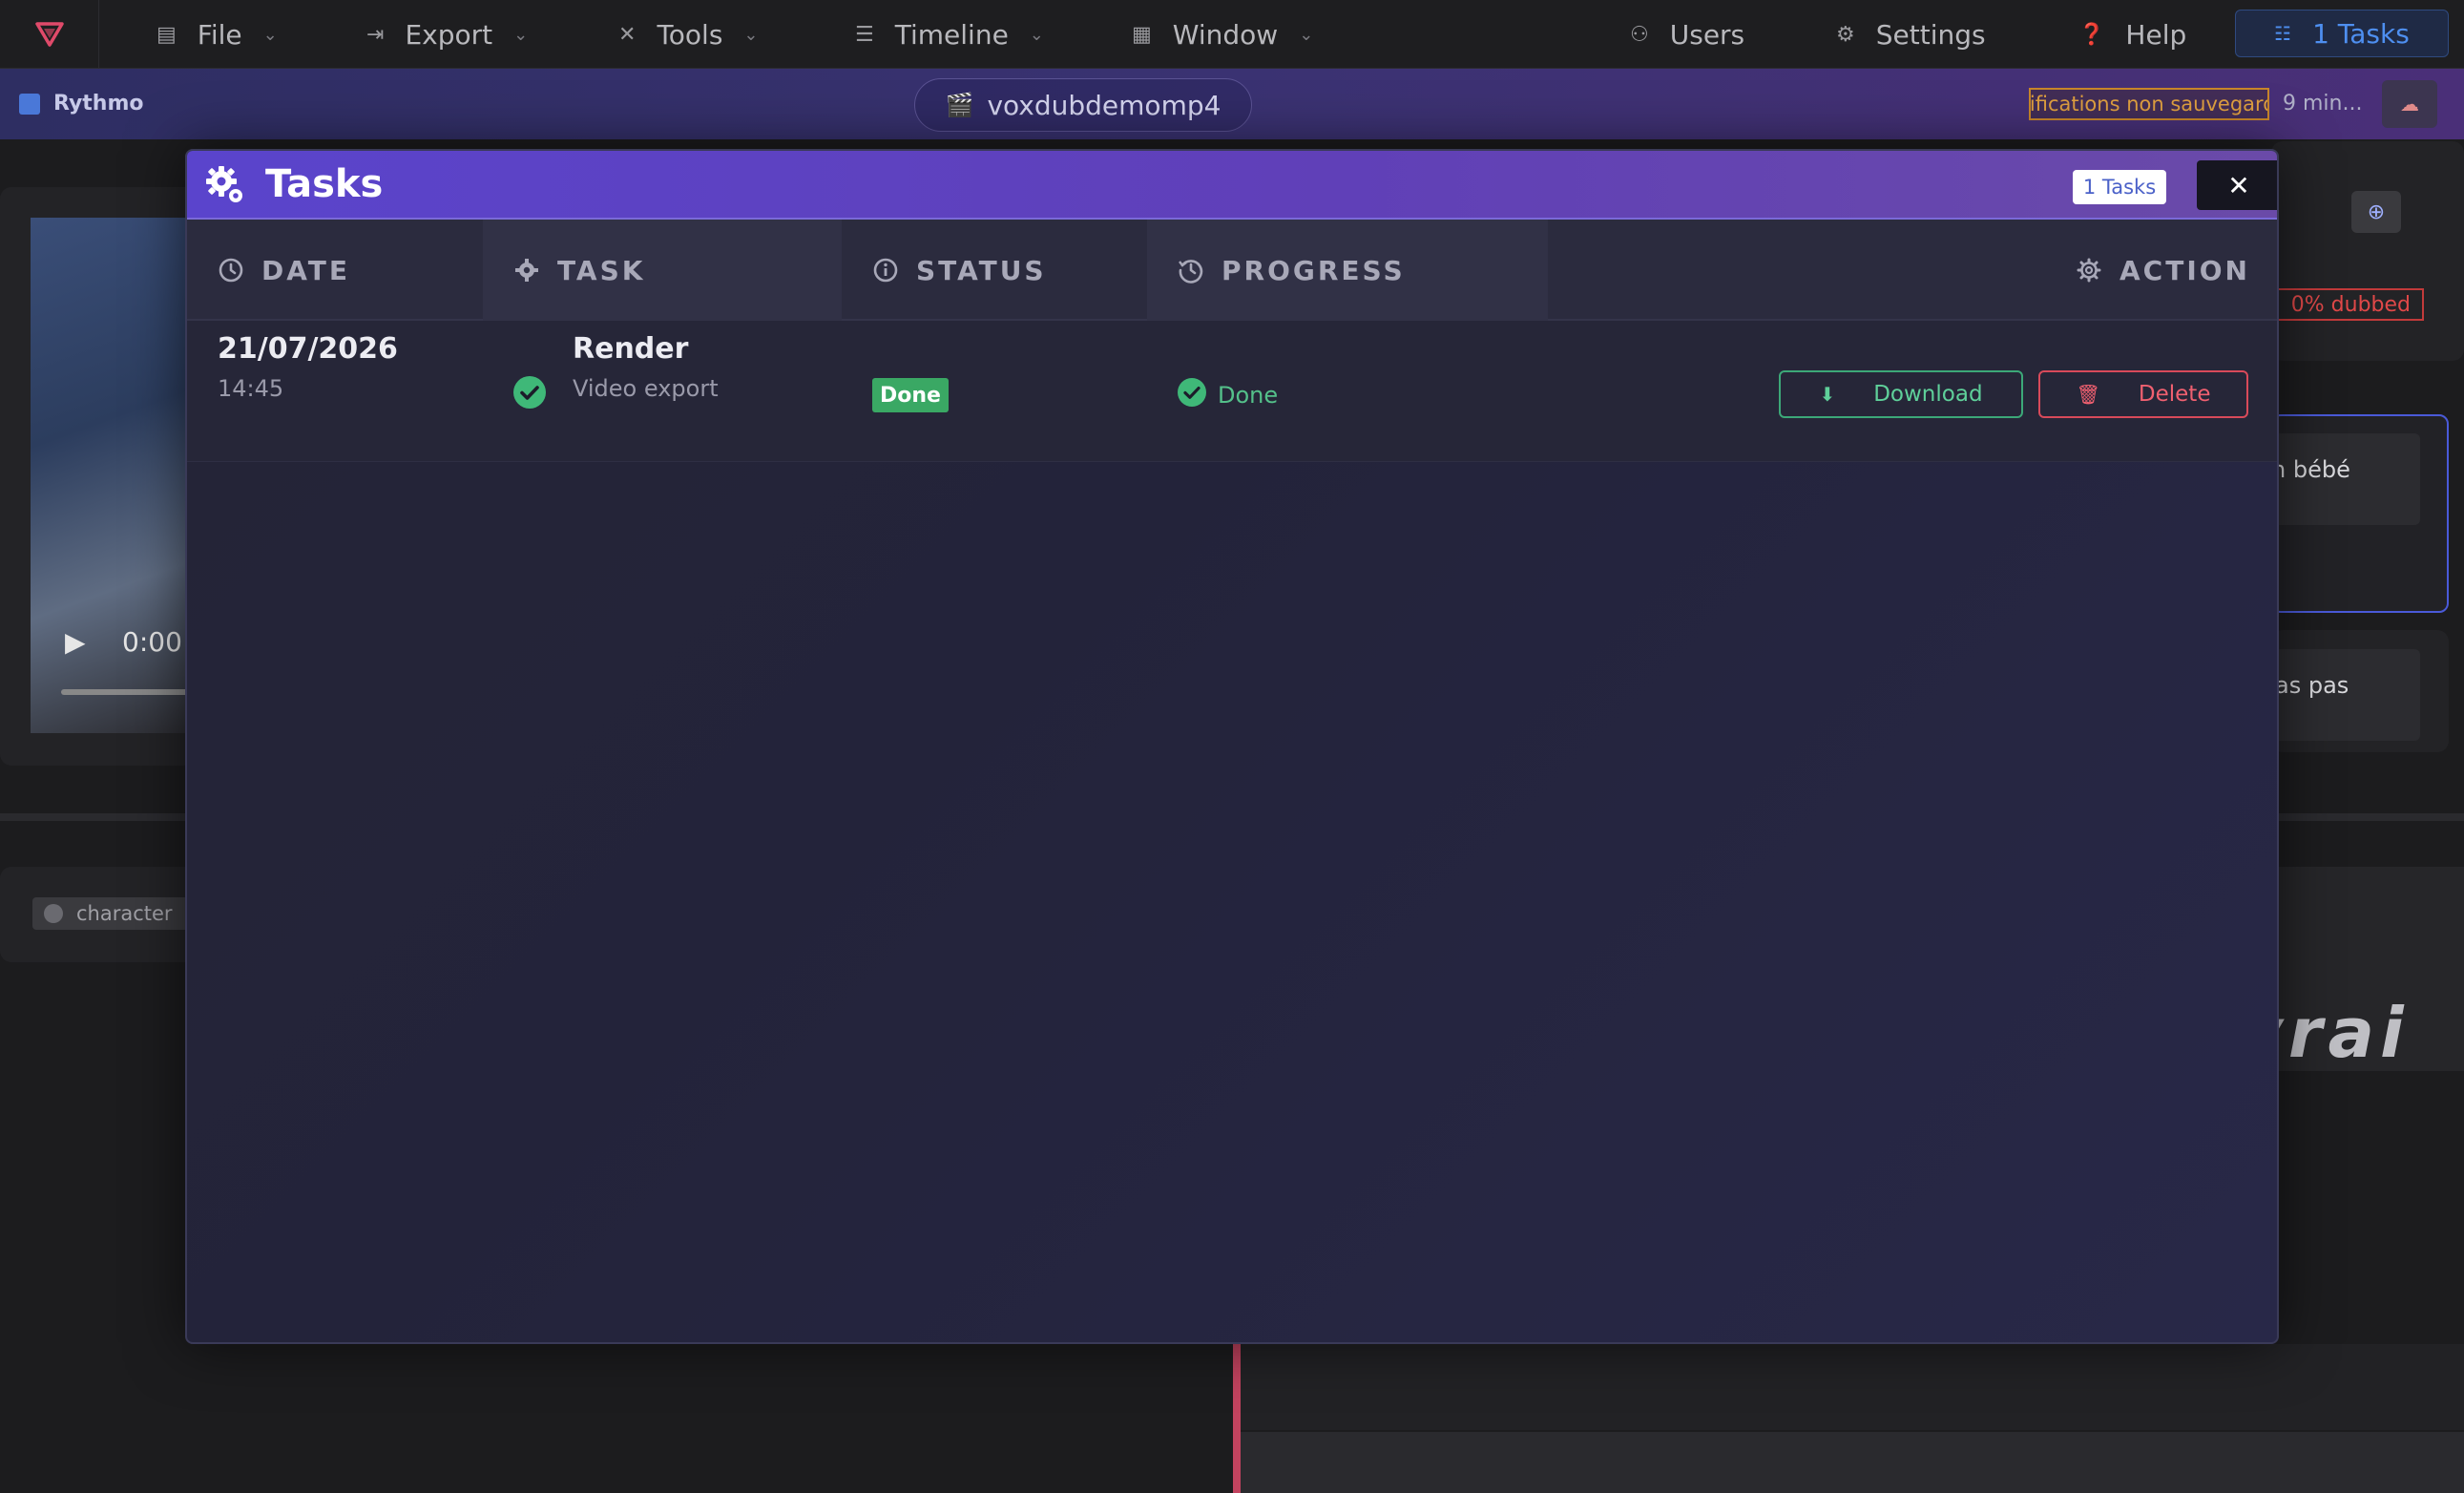 The width and height of the screenshot is (2464, 1493). I want to click on list-icon: ☷, so click(2283, 33).